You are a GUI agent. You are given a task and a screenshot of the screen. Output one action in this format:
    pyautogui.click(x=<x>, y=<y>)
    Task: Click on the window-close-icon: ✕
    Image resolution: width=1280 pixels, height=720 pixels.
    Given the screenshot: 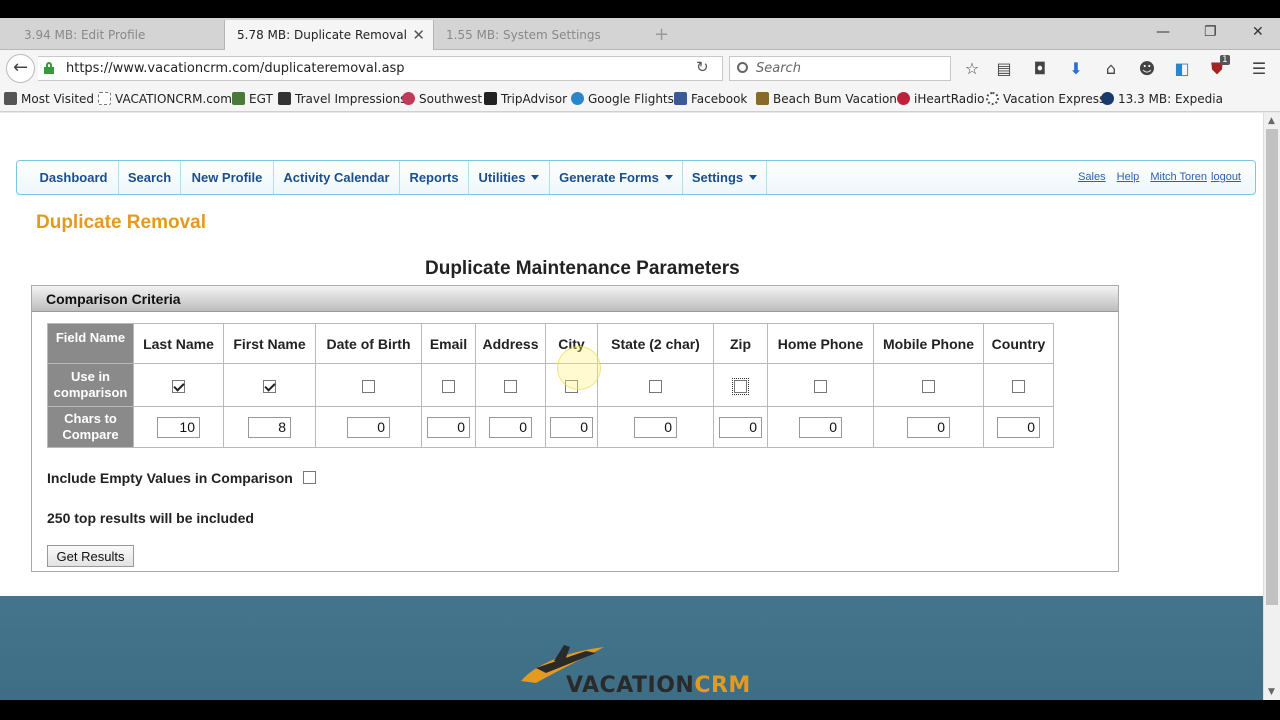 What is the action you would take?
    pyautogui.click(x=1258, y=32)
    